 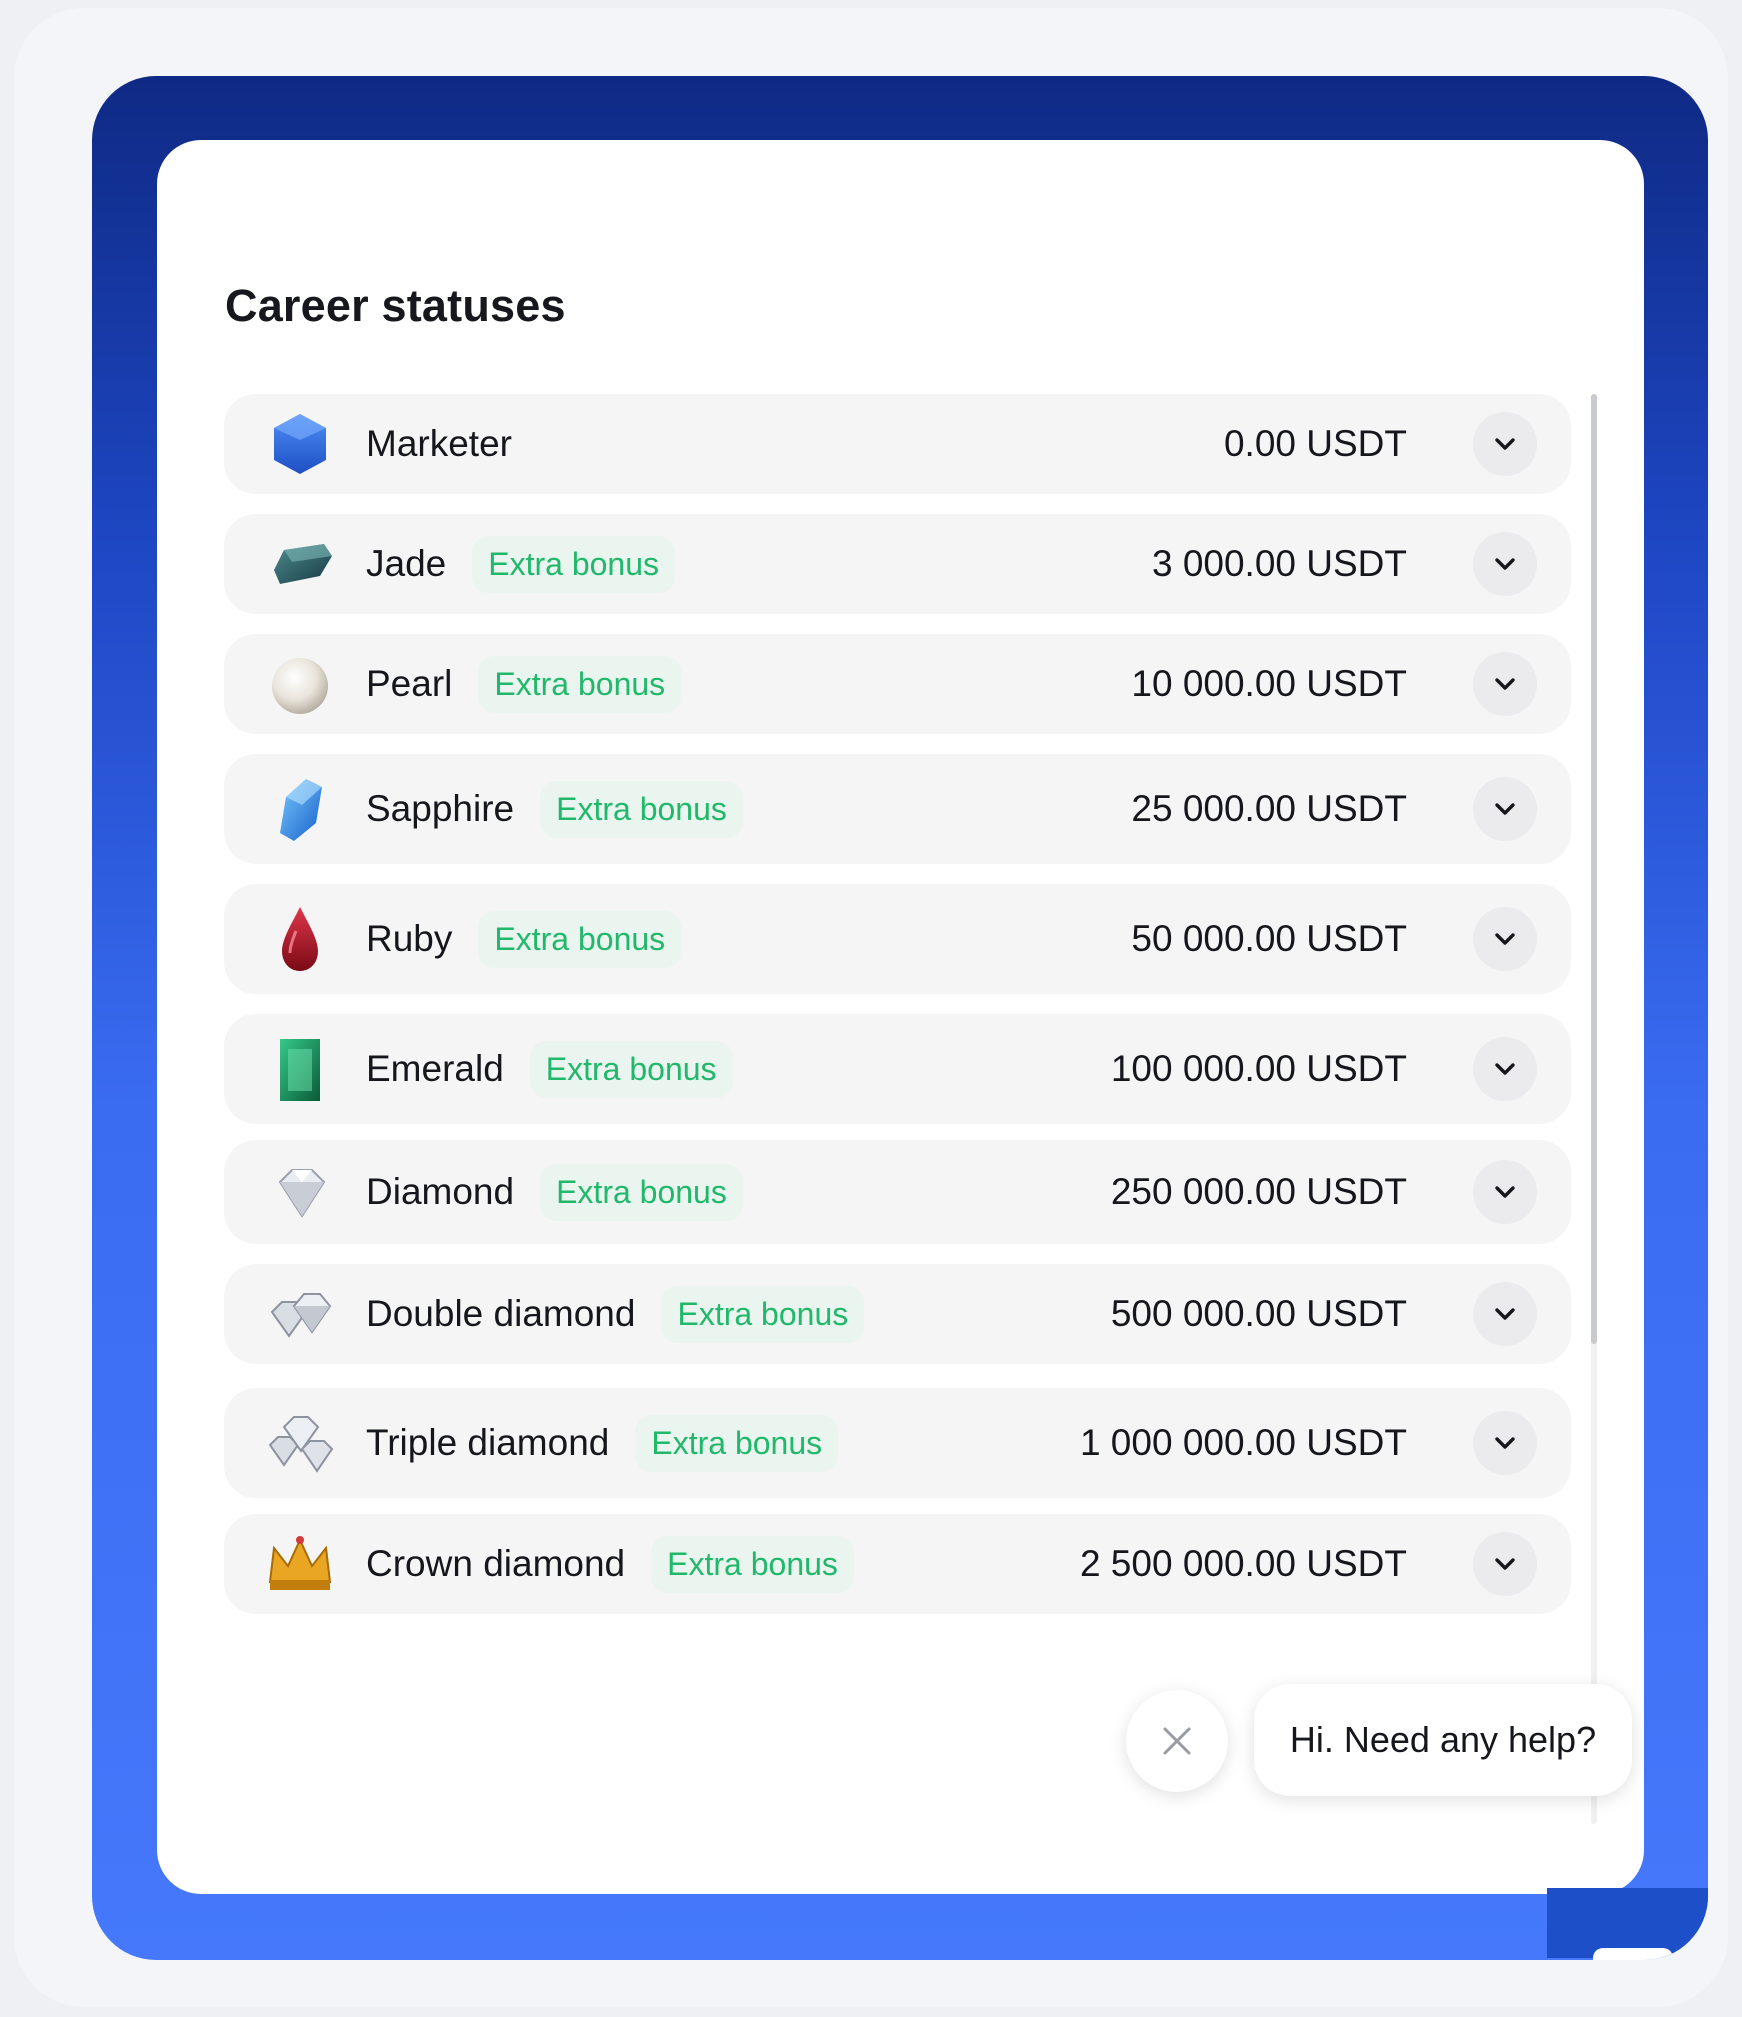 What do you see at coordinates (488, 1442) in the screenshot?
I see `status-name: Triple diamond` at bounding box center [488, 1442].